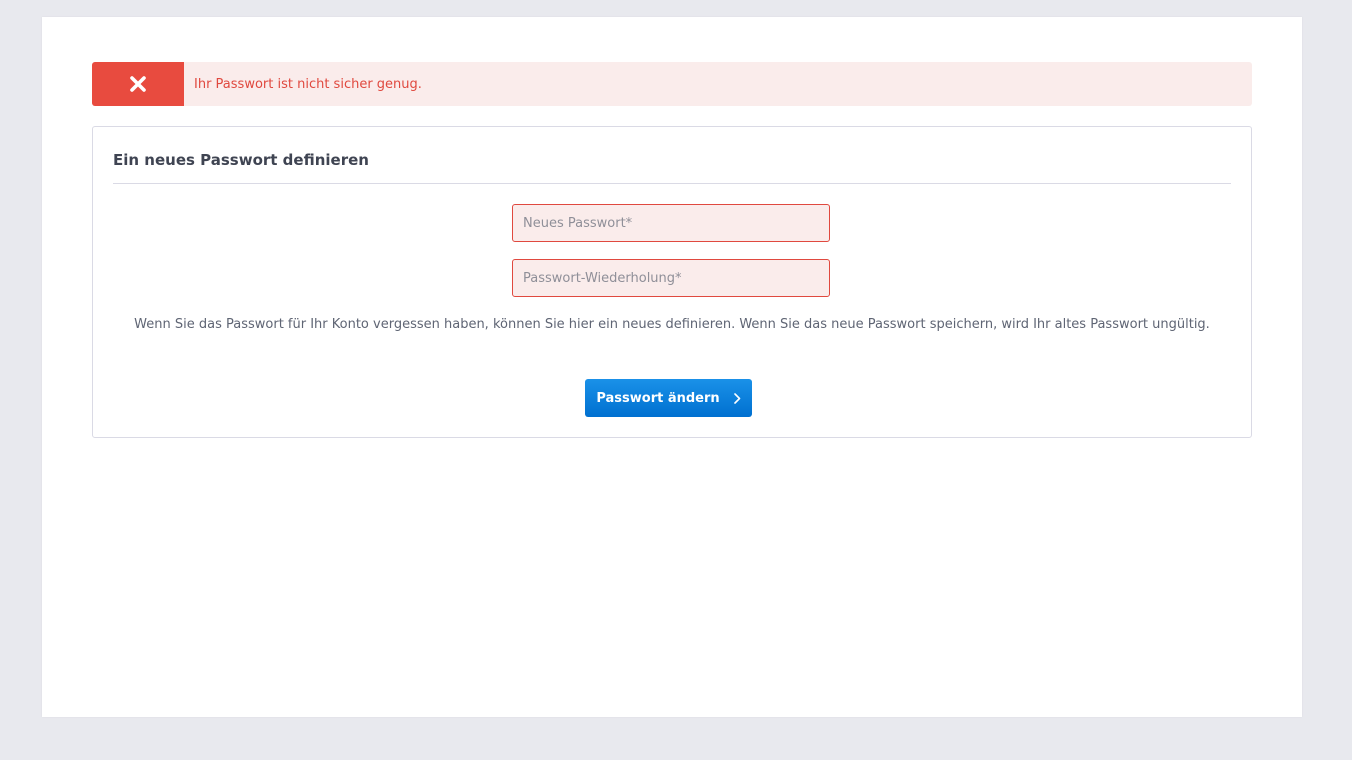 The image size is (1352, 760). What do you see at coordinates (737, 398) in the screenshot?
I see `chevron-right-icon` at bounding box center [737, 398].